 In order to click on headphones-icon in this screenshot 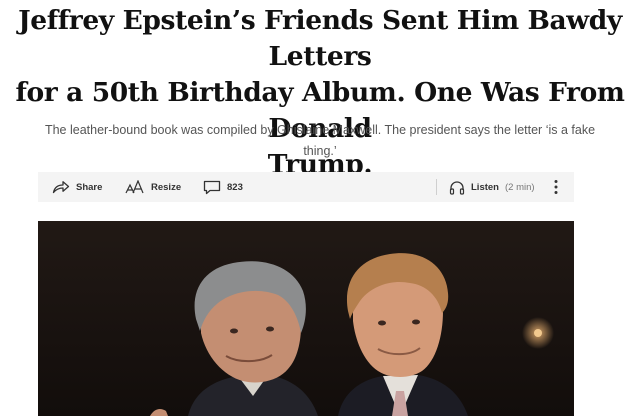, I will do `click(457, 187)`.